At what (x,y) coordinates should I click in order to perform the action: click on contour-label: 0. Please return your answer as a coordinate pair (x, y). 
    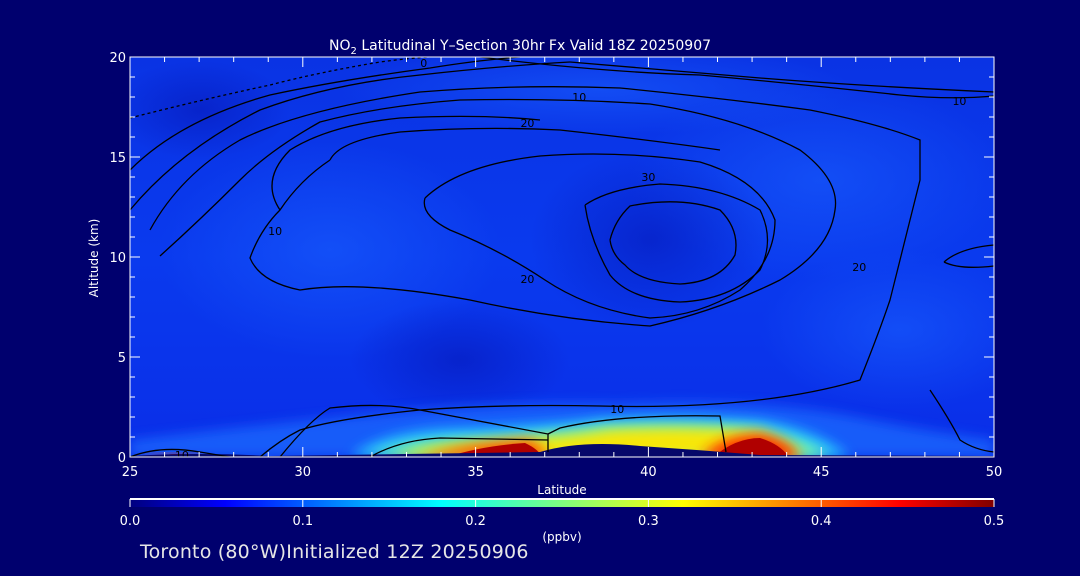
    Looking at the image, I should click on (423, 63).